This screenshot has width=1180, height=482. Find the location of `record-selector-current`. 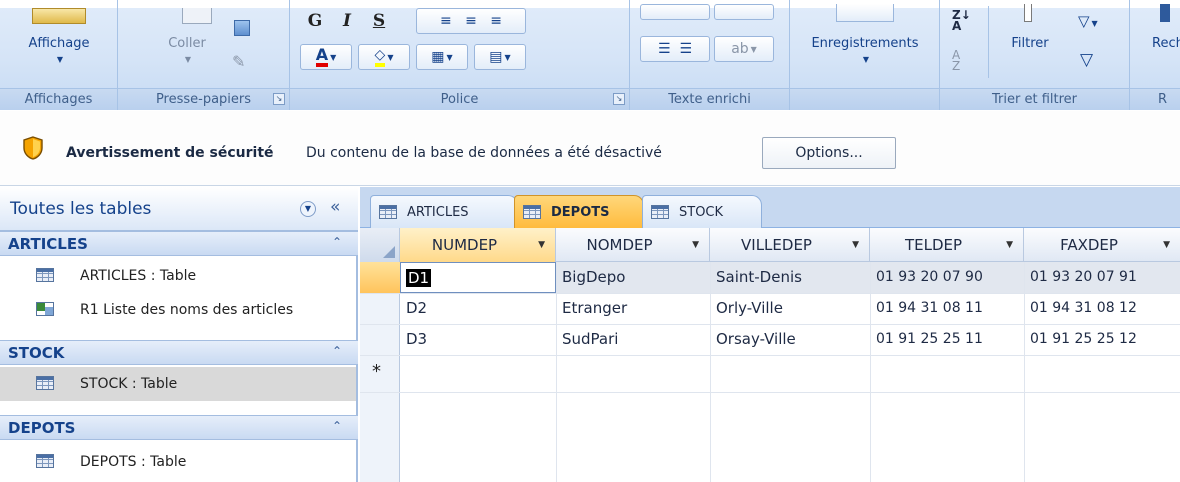

record-selector-current is located at coordinates (380, 277).